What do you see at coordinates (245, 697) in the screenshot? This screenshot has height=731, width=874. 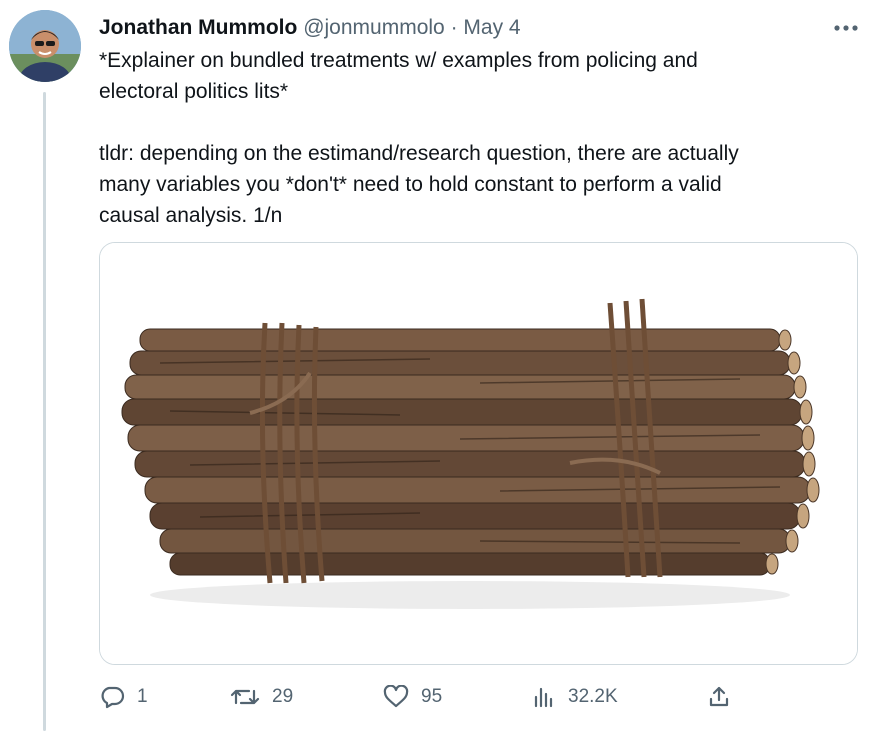 I see `retweet-icon` at bounding box center [245, 697].